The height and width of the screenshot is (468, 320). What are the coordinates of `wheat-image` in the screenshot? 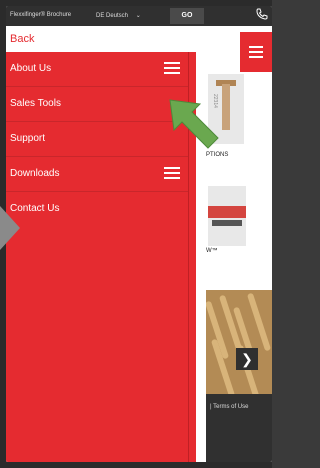 It's located at (239, 342).